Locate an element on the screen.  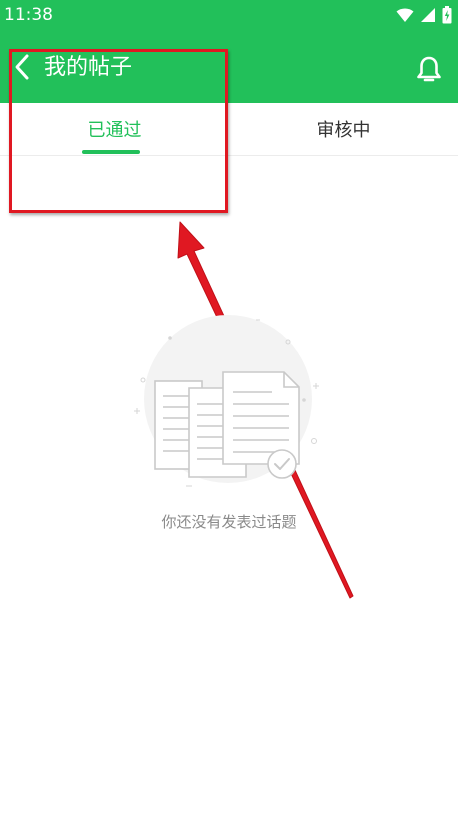
tab-under-review: 审核中 is located at coordinates (343, 129).